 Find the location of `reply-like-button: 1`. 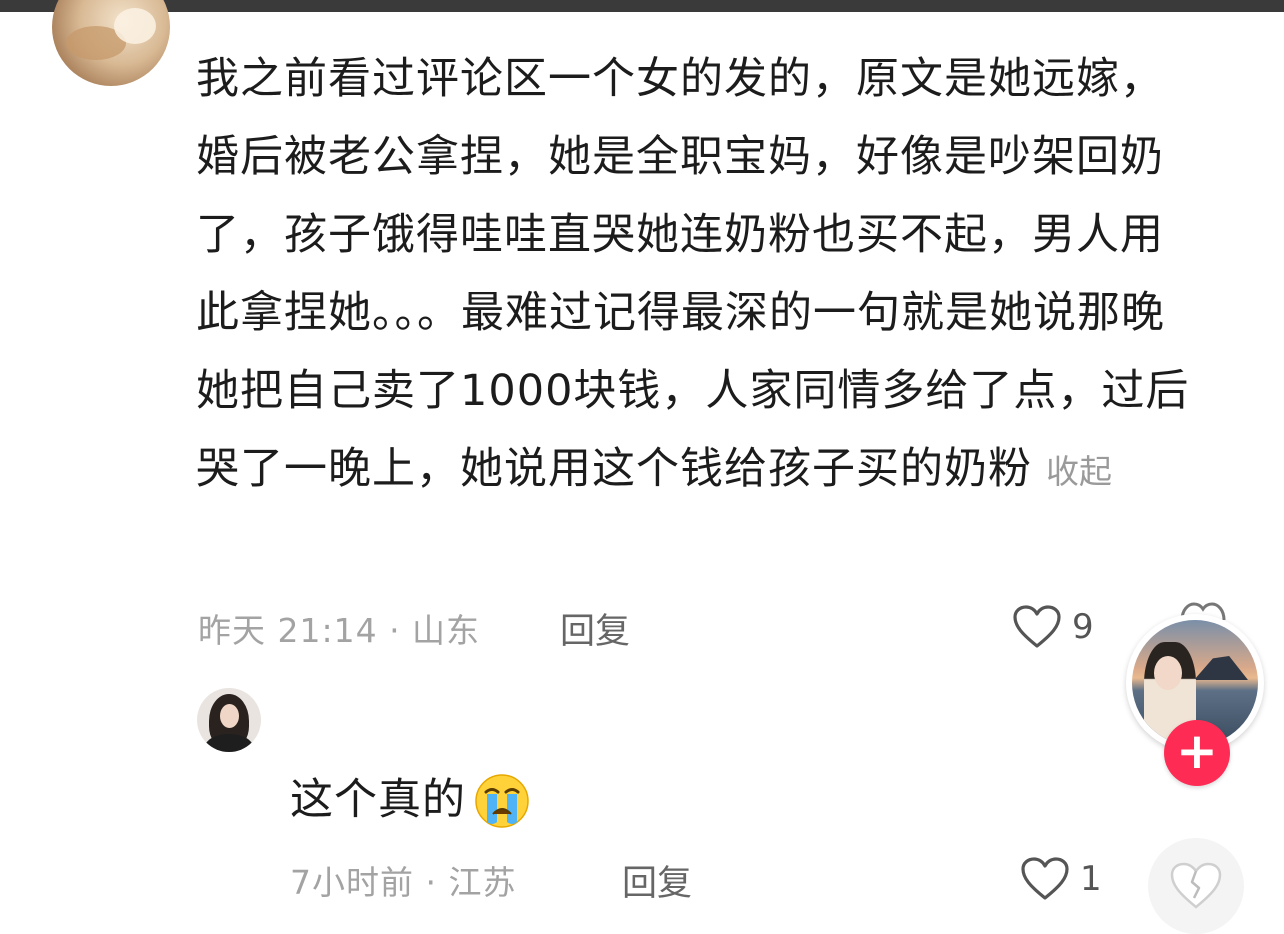

reply-like-button: 1 is located at coordinates (1061, 879).